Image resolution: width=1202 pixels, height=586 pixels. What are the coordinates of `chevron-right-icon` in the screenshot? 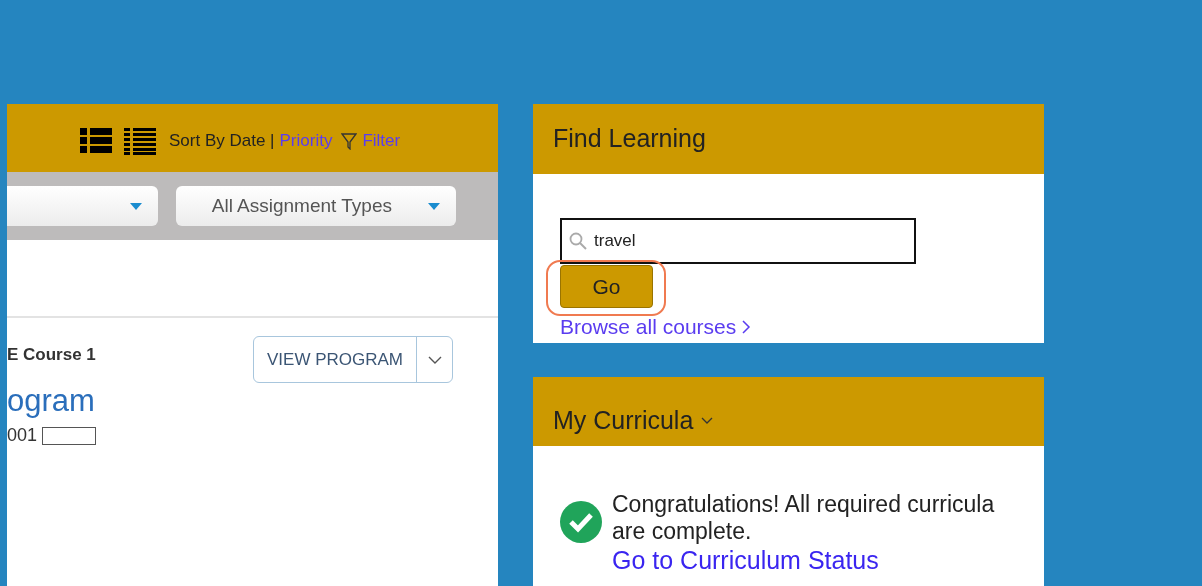 It's located at (747, 326).